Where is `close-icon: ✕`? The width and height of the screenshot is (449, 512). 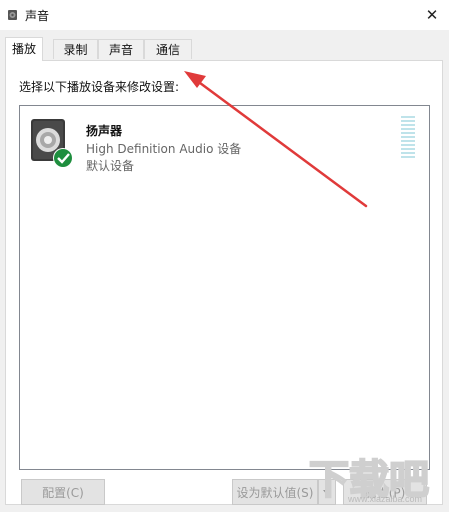 close-icon: ✕ is located at coordinates (432, 15).